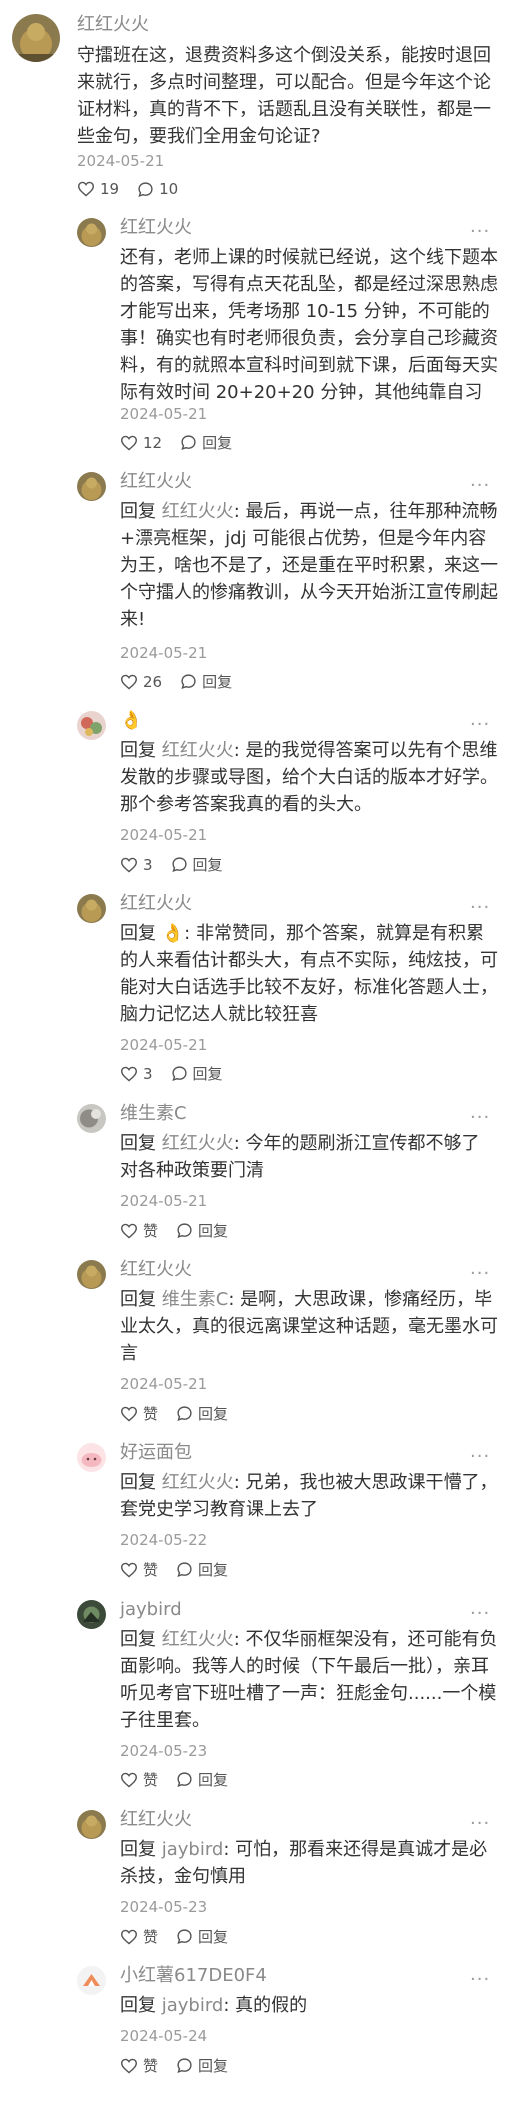 This screenshot has width=514, height=2109. I want to click on mention-link: 👌, so click(173, 933).